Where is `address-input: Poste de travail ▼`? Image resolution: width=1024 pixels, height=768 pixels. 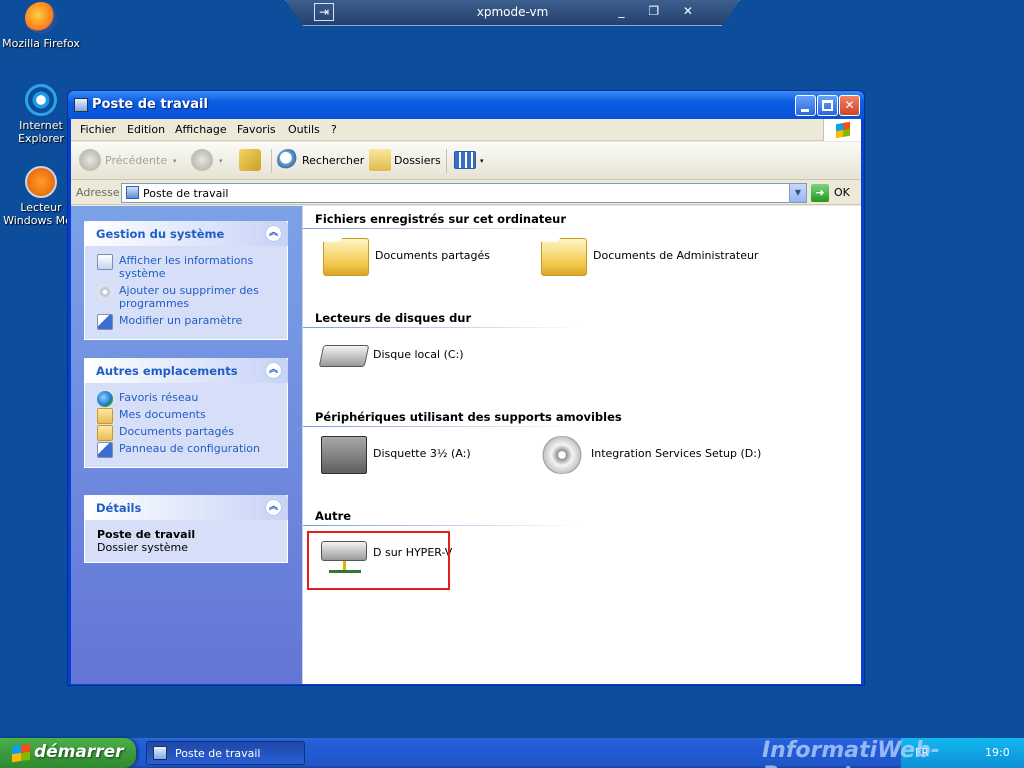
address-input: Poste de travail ▼ is located at coordinates (464, 193).